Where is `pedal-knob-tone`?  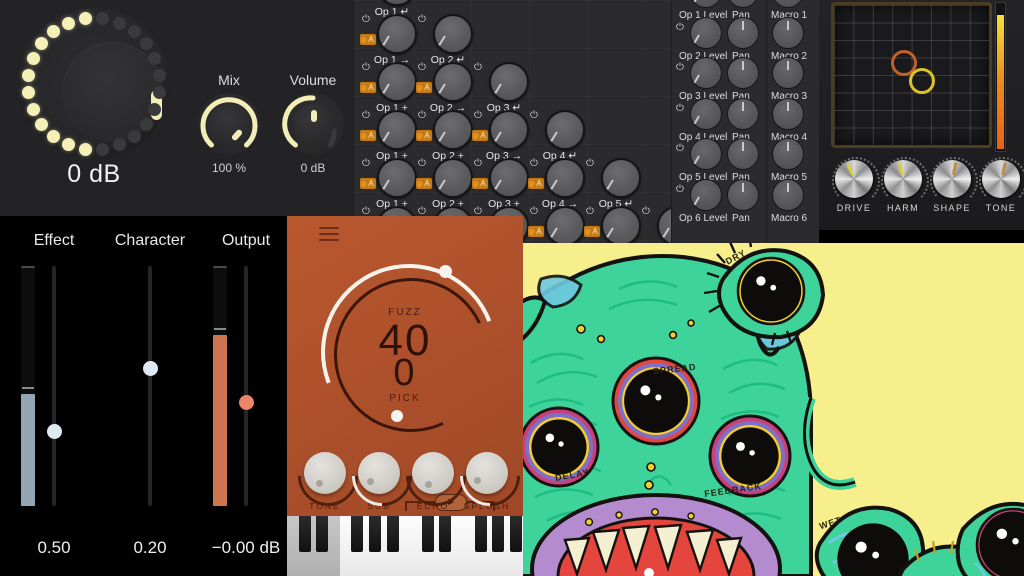 pedal-knob-tone is located at coordinates (328, 476).